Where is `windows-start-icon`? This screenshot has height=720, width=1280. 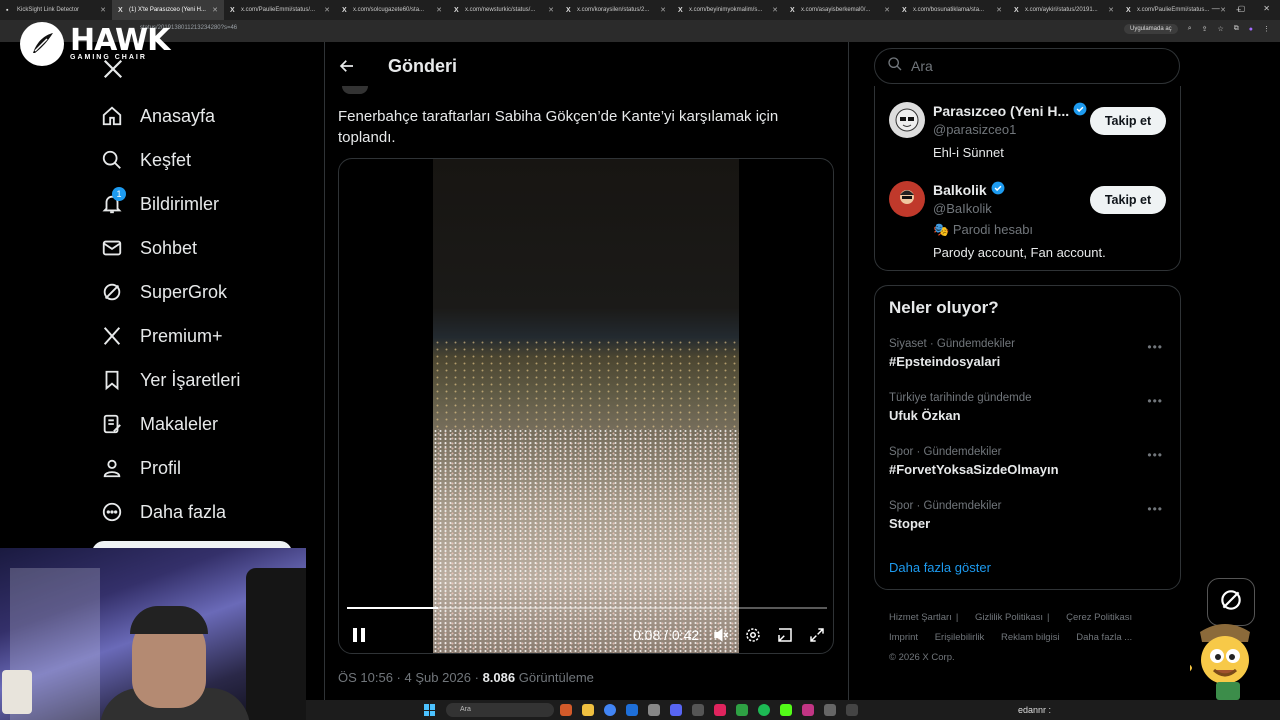 windows-start-icon is located at coordinates (430, 710).